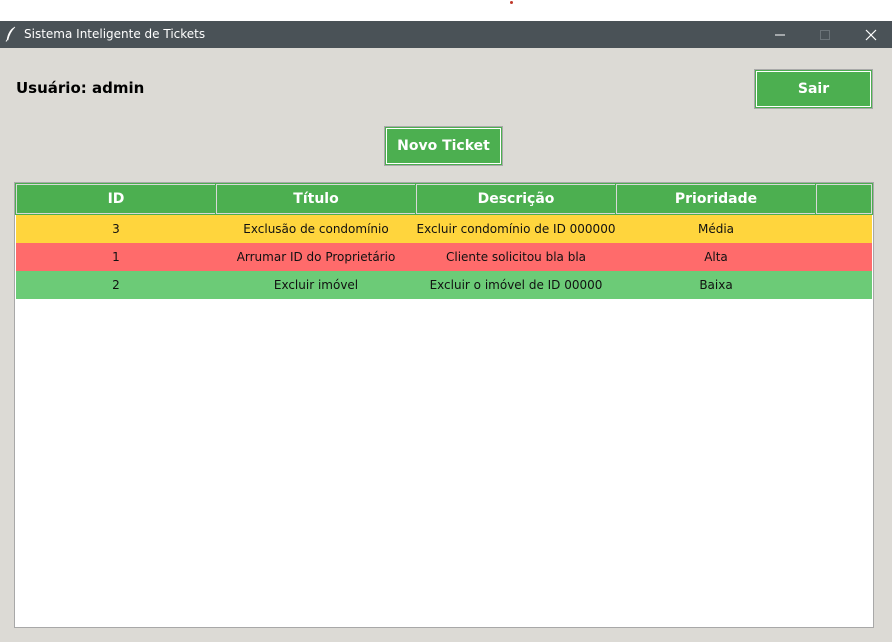 The height and width of the screenshot is (642, 892). Describe the element at coordinates (844, 199) in the screenshot. I see `column-header-extra` at that location.